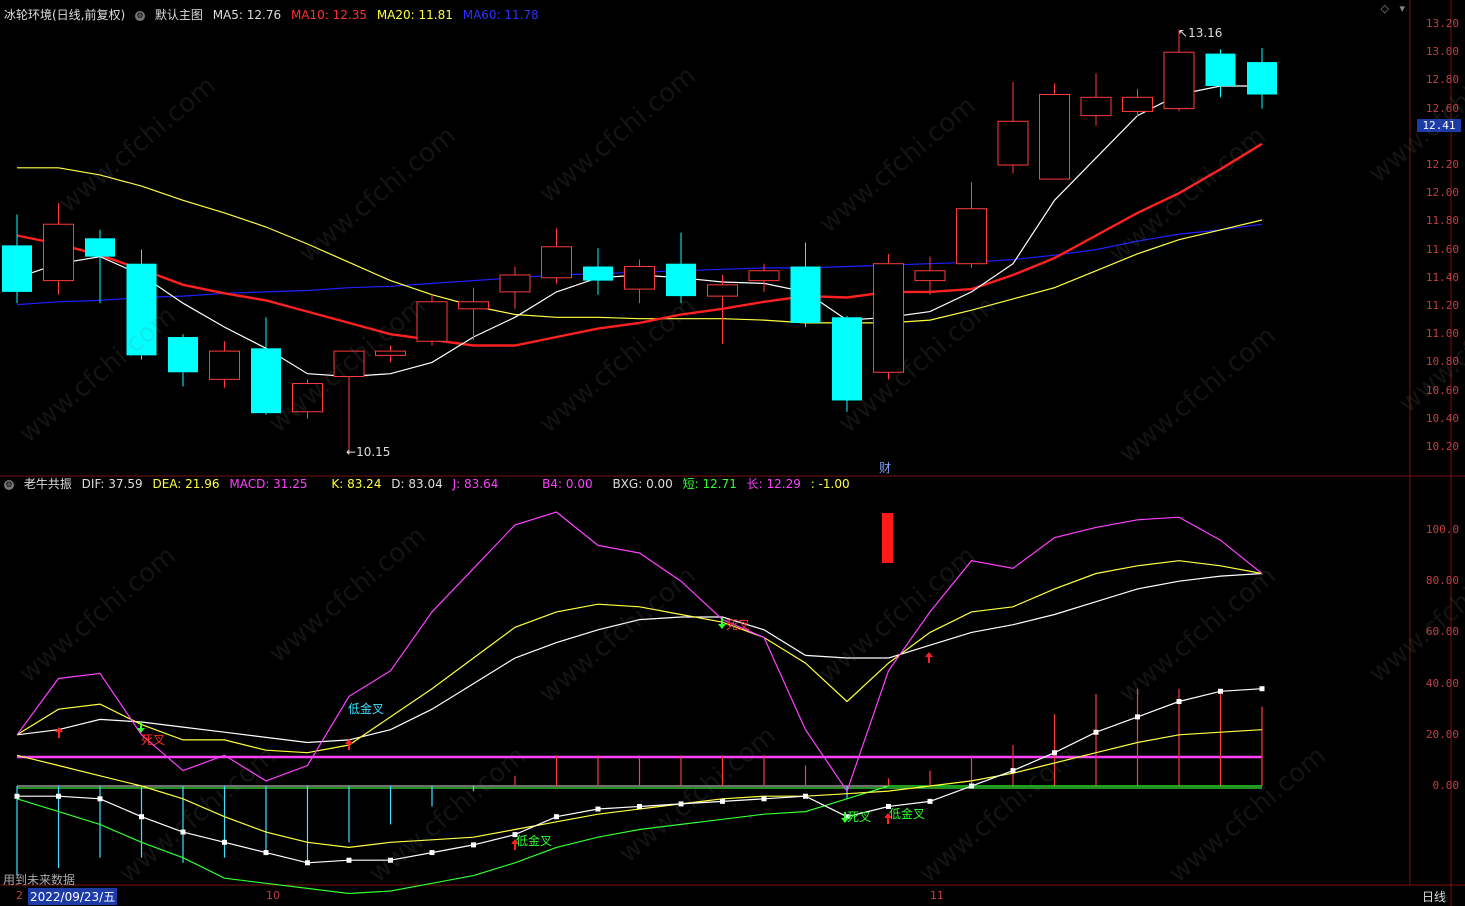 This screenshot has height=906, width=1465. I want to click on indicator-tick: 100.0, so click(1442, 529).